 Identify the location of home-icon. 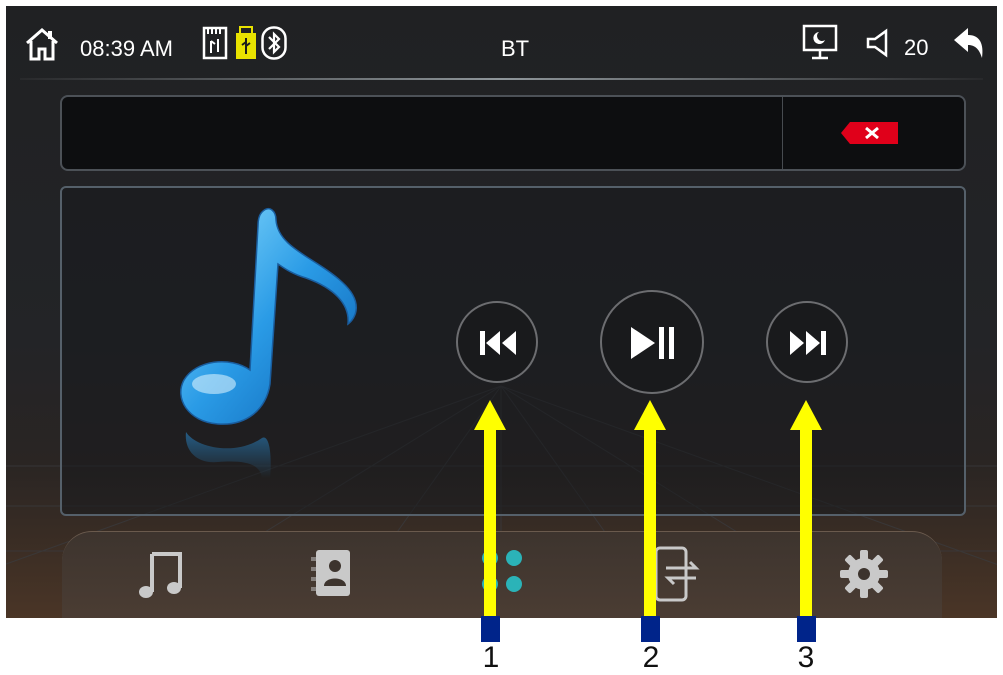
(42, 44).